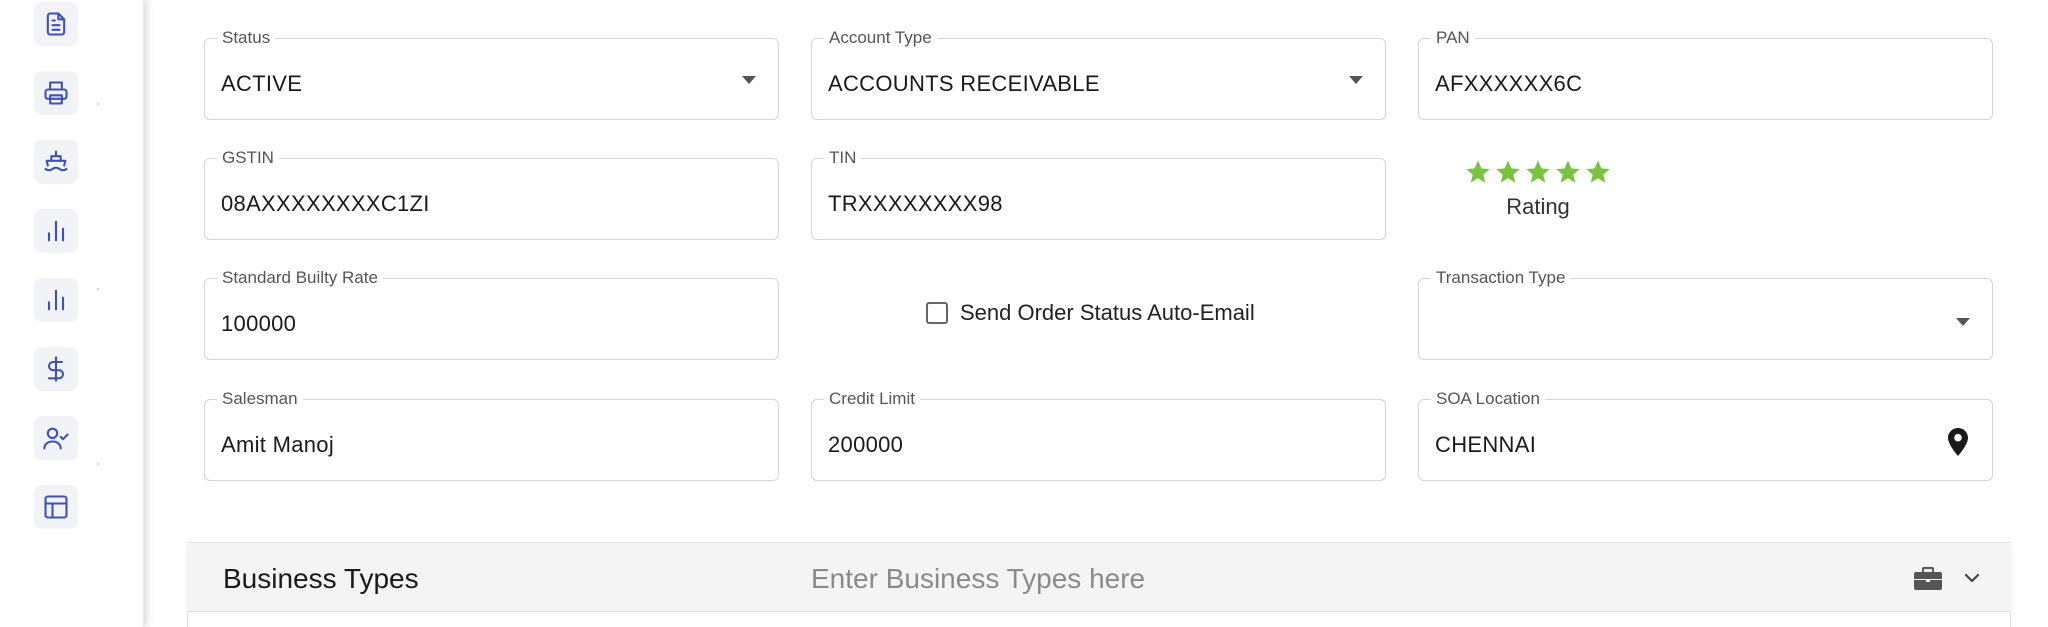  What do you see at coordinates (246, 38) in the screenshot?
I see `status-label: Status` at bounding box center [246, 38].